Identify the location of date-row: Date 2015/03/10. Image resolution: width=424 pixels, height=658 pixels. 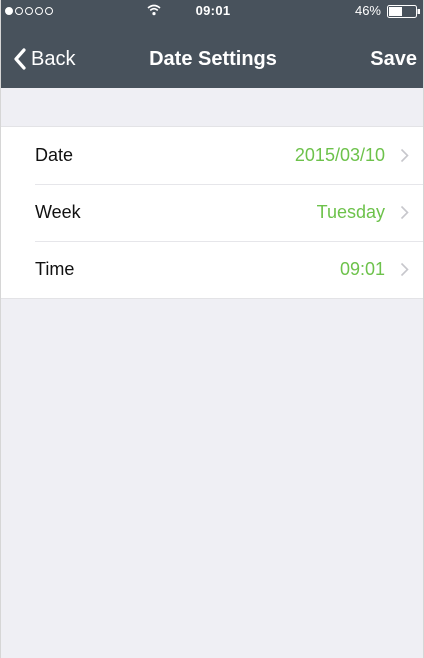
(212, 155).